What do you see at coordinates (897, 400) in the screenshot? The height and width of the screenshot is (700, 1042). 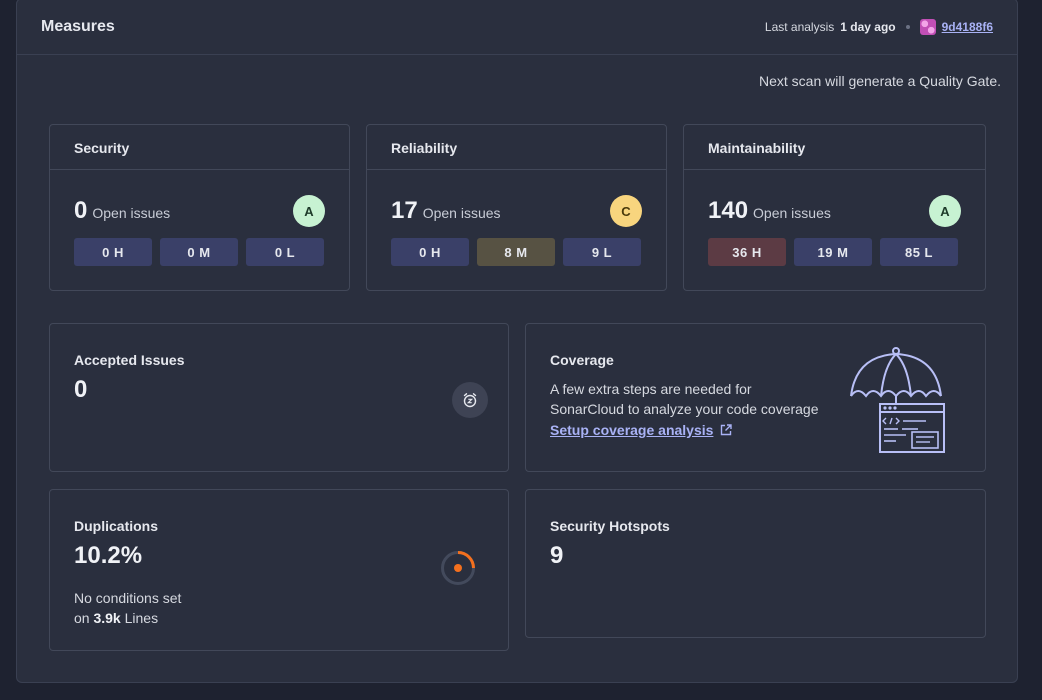 I see `umbrella-illustration-icon` at bounding box center [897, 400].